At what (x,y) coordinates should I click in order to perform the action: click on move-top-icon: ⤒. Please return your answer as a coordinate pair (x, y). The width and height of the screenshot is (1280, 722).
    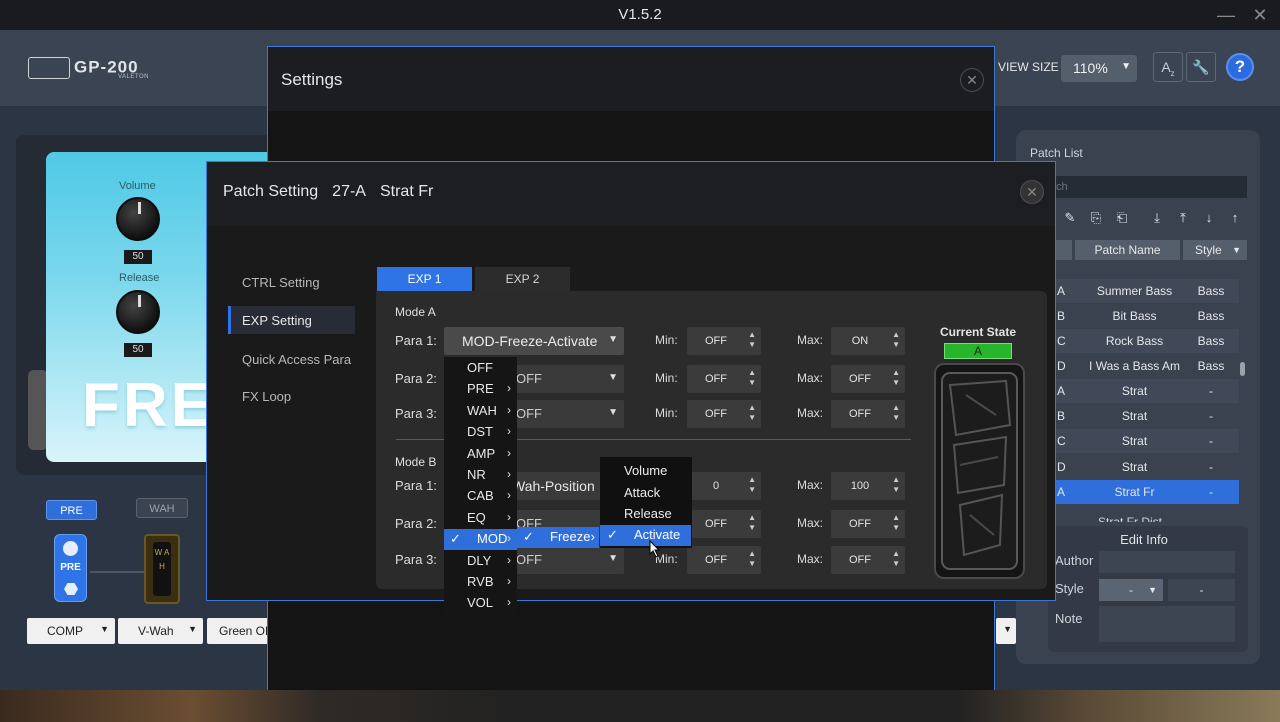
    Looking at the image, I should click on (1183, 219).